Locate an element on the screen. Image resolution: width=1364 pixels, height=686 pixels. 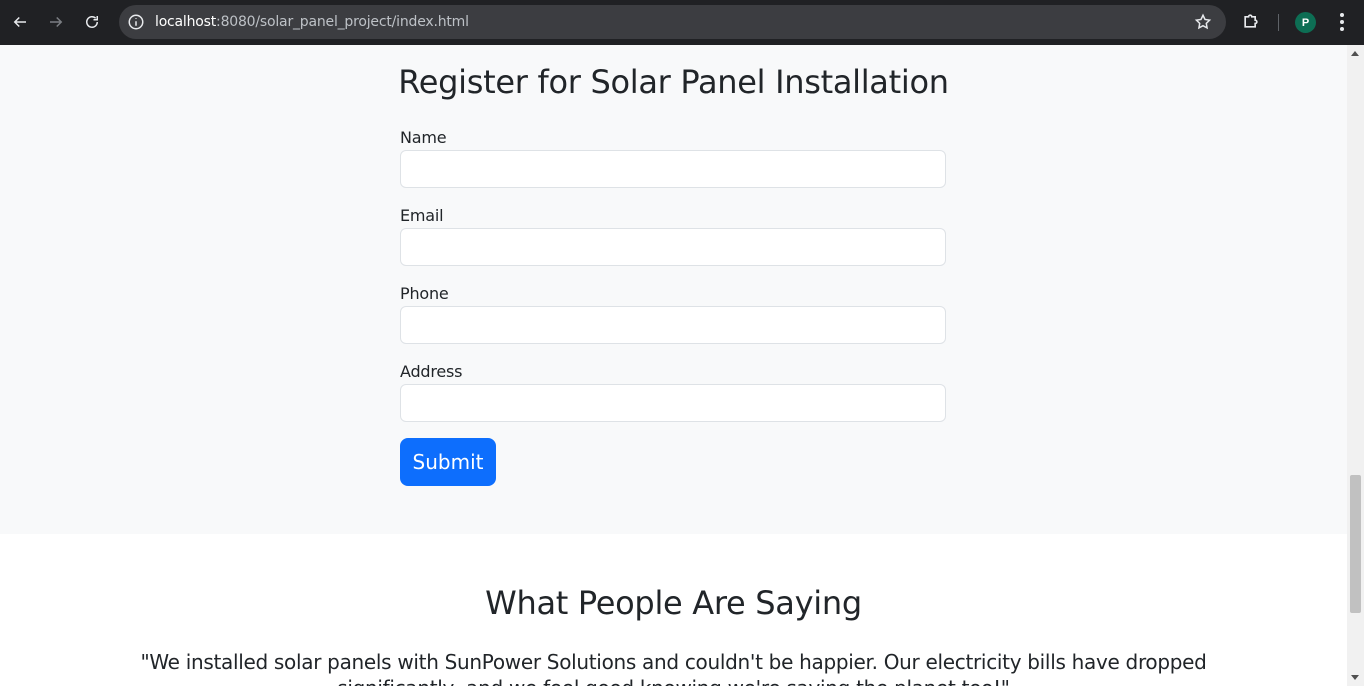
email-label: Email is located at coordinates (422, 215).